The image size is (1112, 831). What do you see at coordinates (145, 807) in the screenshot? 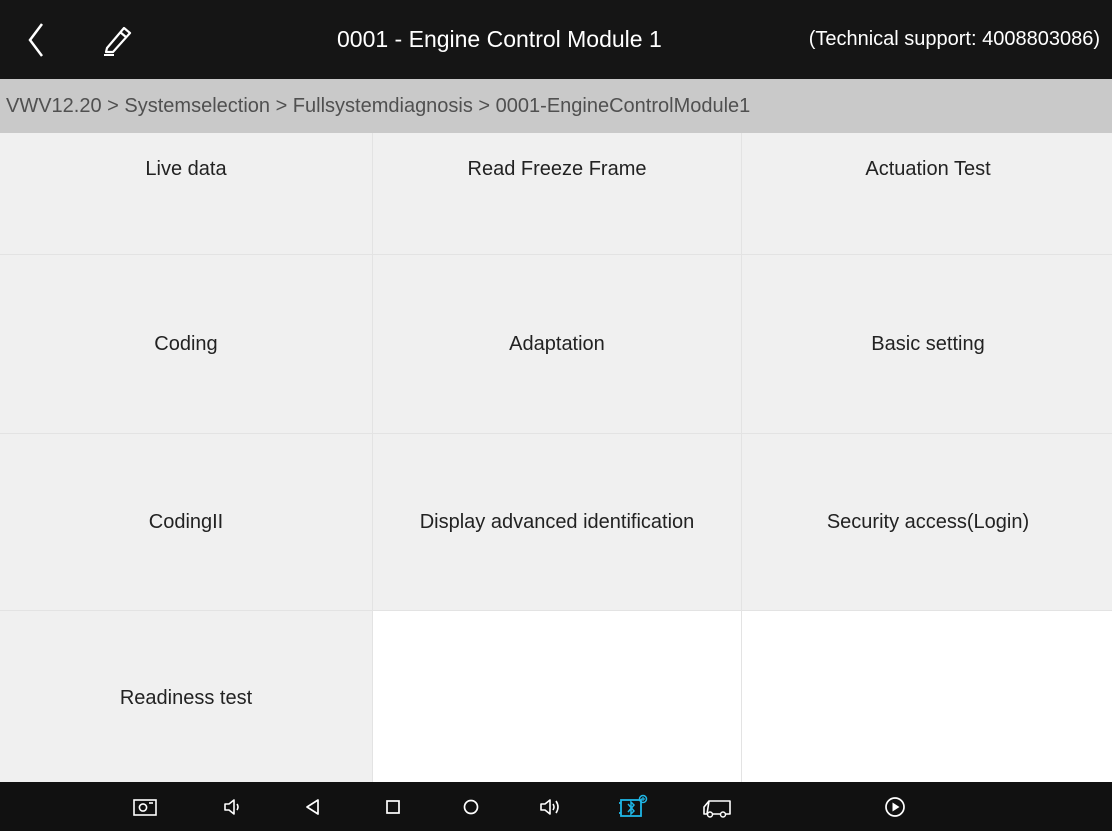
I see `screenshot-icon` at bounding box center [145, 807].